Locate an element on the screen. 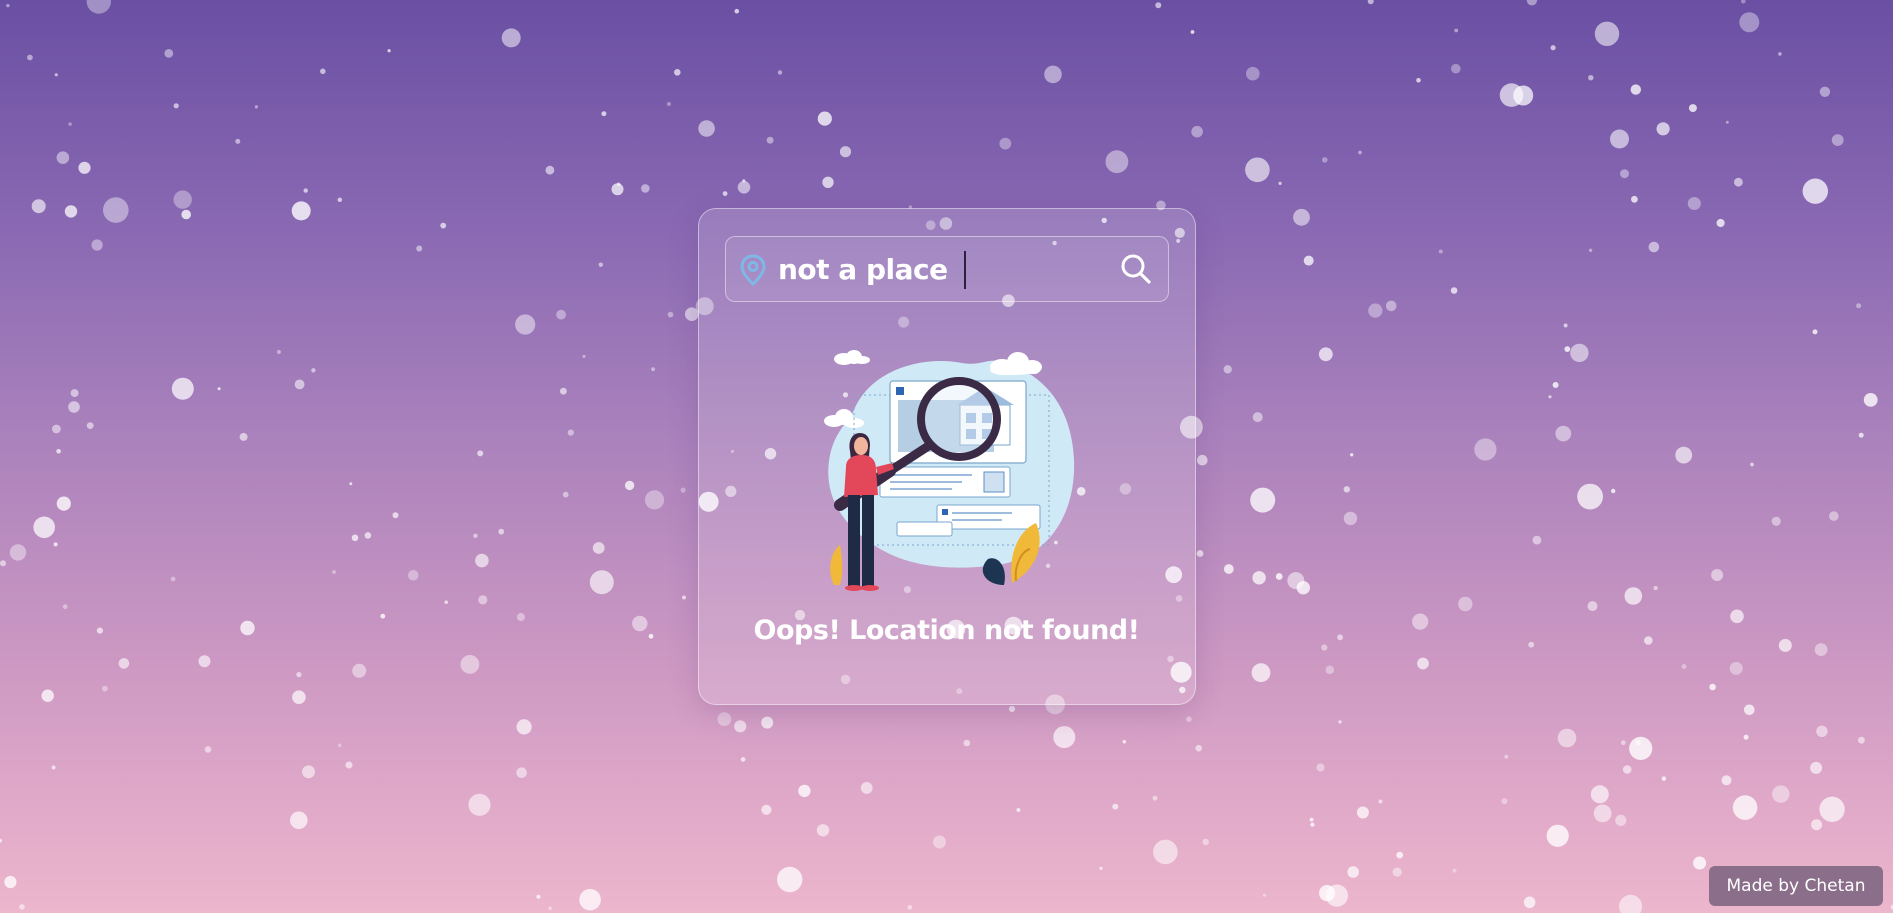 The image size is (1893, 913). city-search-input is located at coordinates (943, 269).